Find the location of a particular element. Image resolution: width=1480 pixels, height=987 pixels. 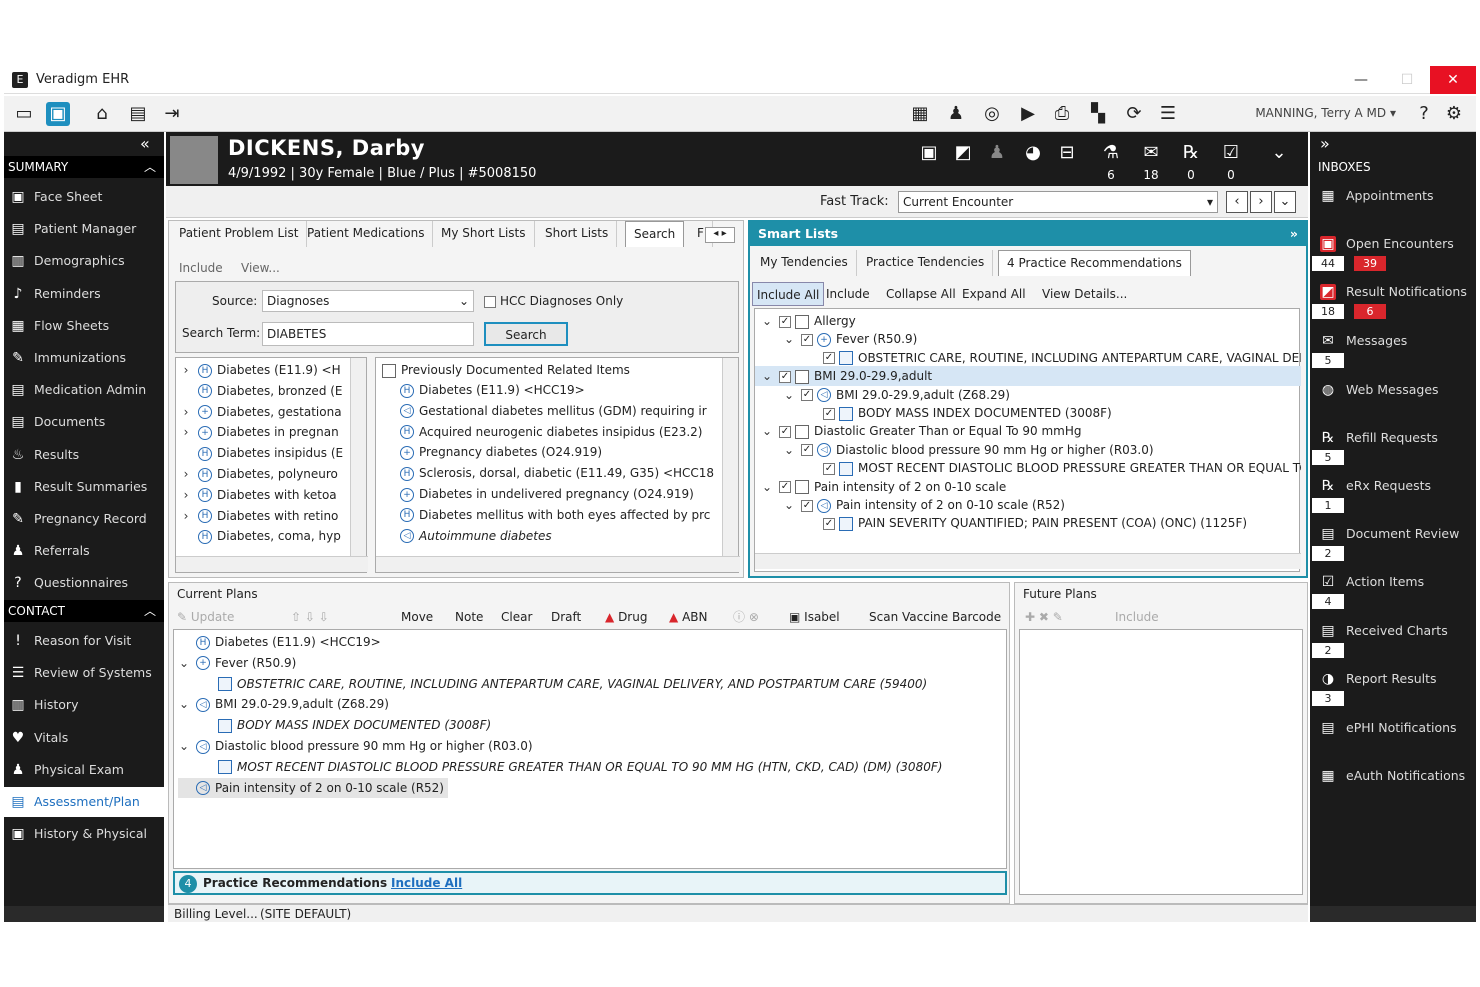

nav-item: ? Questionnaires is located at coordinates (84, 583).